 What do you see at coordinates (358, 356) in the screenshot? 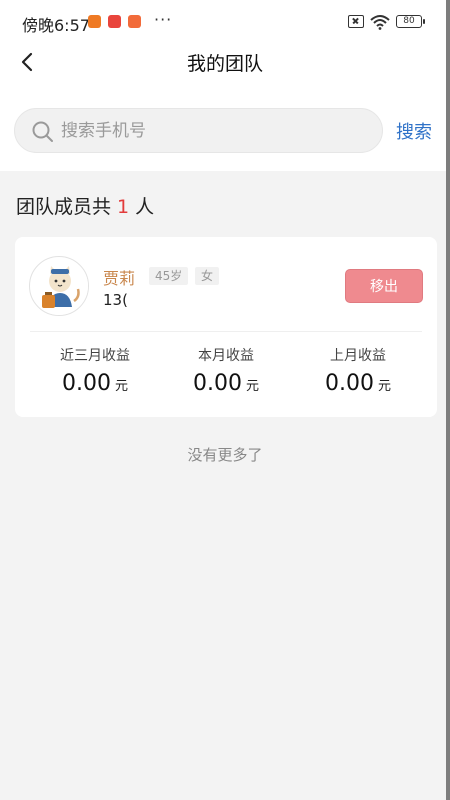
I see `stat-label: 上月收益` at bounding box center [358, 356].